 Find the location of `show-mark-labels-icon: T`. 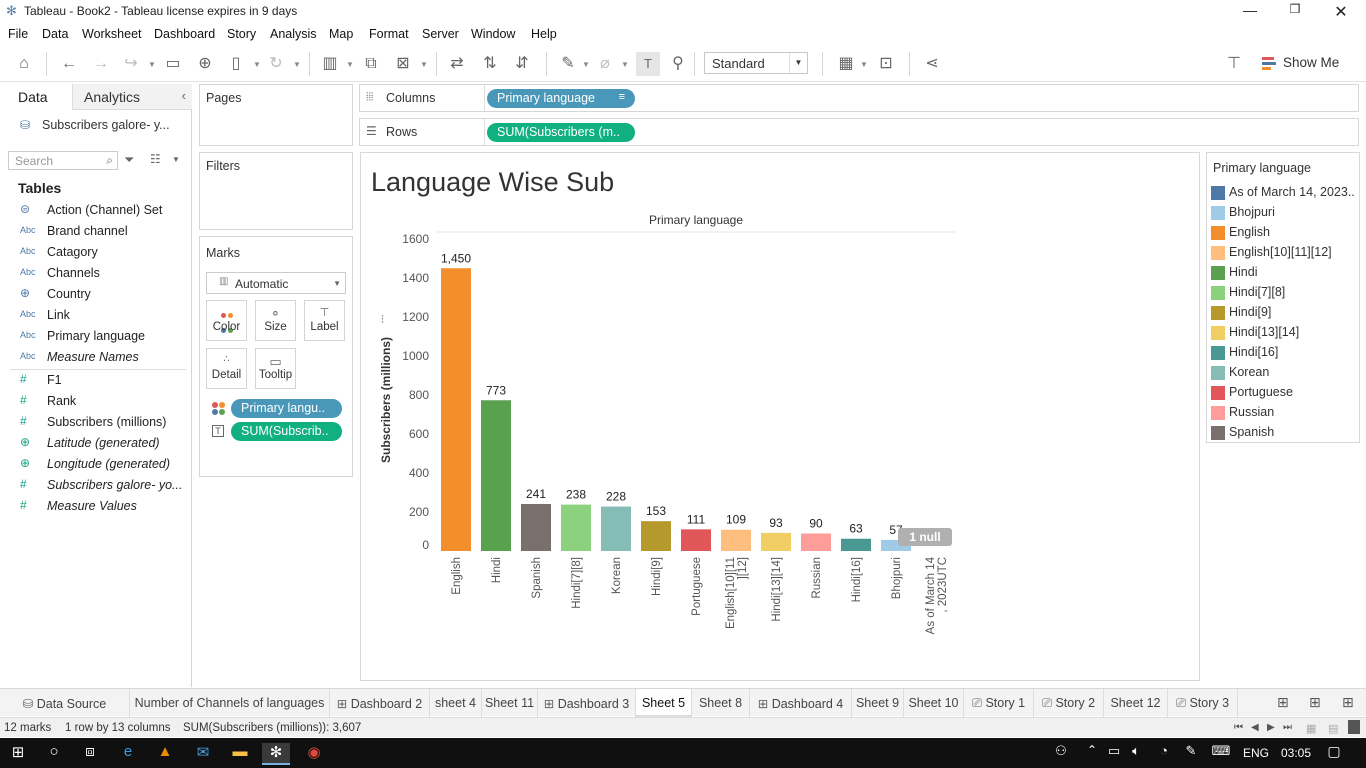

show-mark-labels-icon: T is located at coordinates (648, 64).